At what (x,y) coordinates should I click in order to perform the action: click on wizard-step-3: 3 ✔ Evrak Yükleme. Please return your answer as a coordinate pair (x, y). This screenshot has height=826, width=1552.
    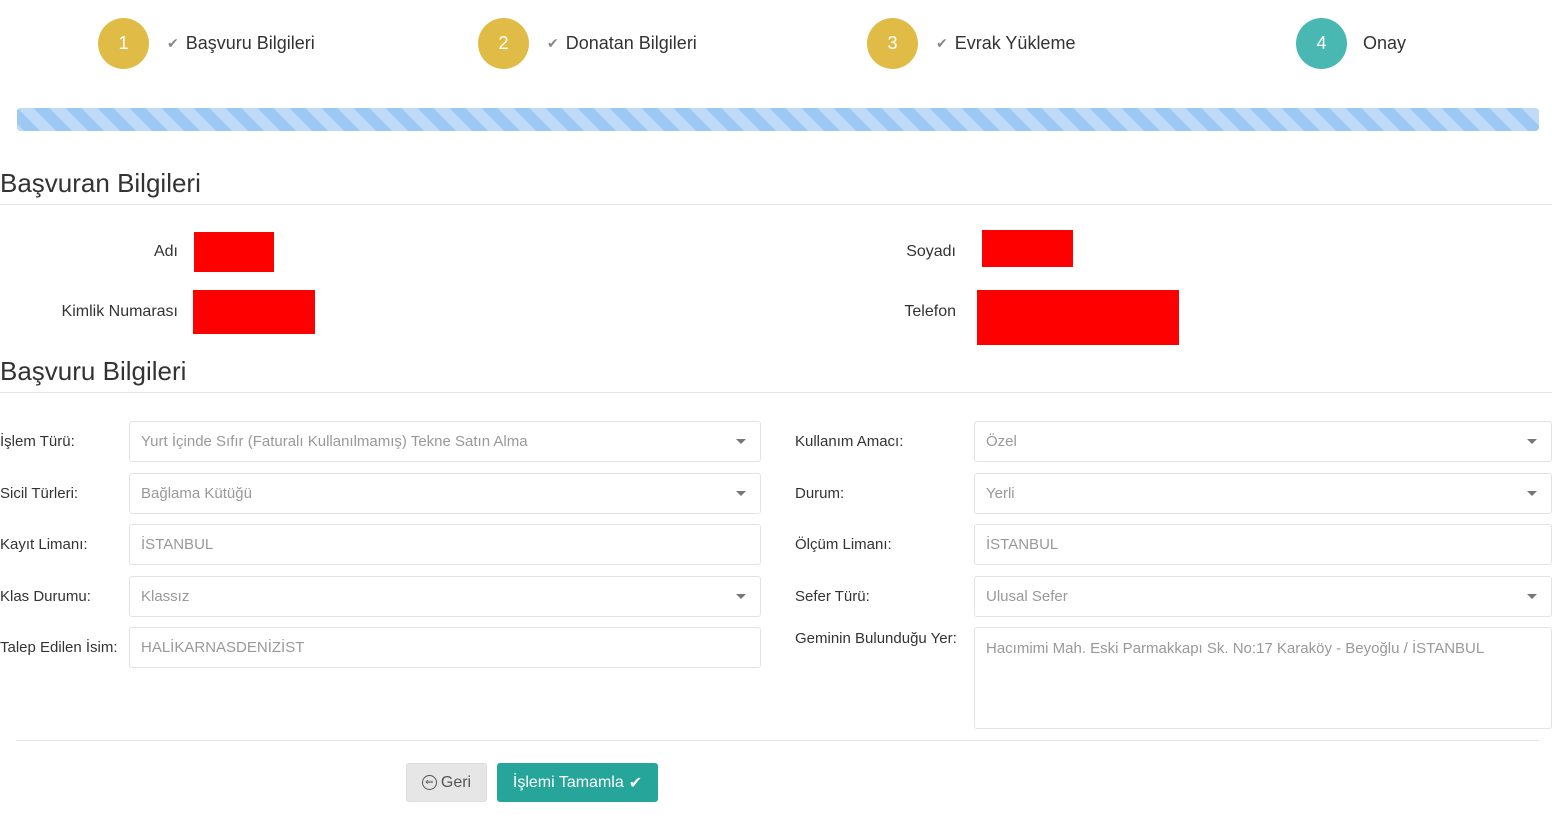
    Looking at the image, I should click on (971, 43).